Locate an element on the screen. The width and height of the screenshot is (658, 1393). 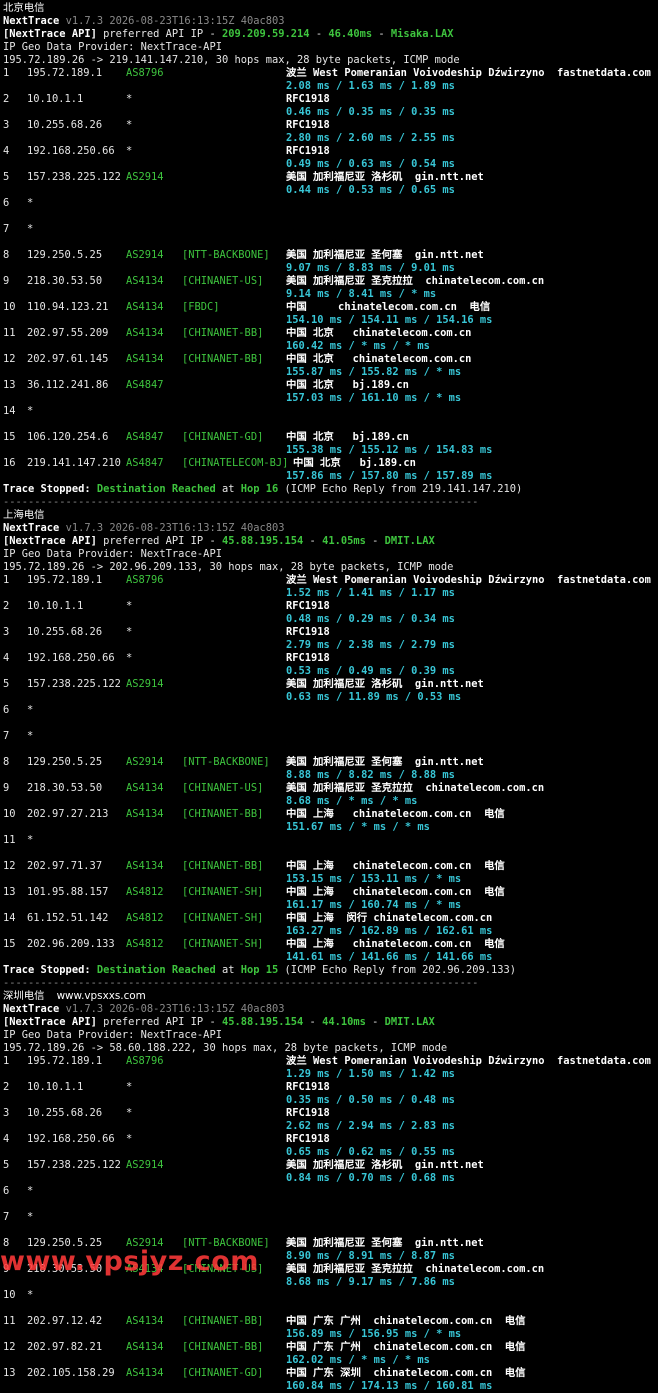
stop-hop: Hop 15 is located at coordinates (259, 970).